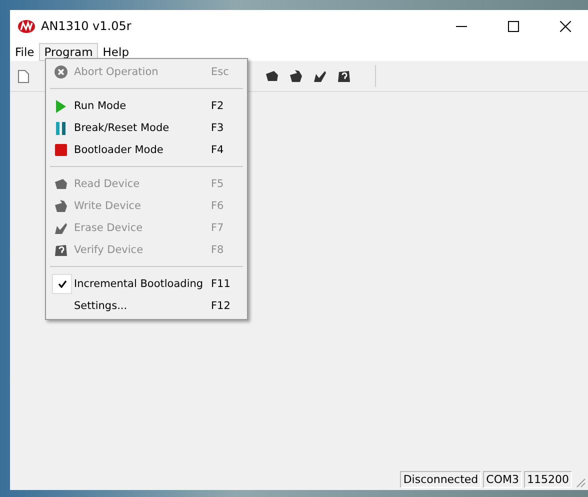 The image size is (588, 497). Describe the element at coordinates (146, 284) in the screenshot. I see `menu-item: Incremental Bootloading F11` at that location.